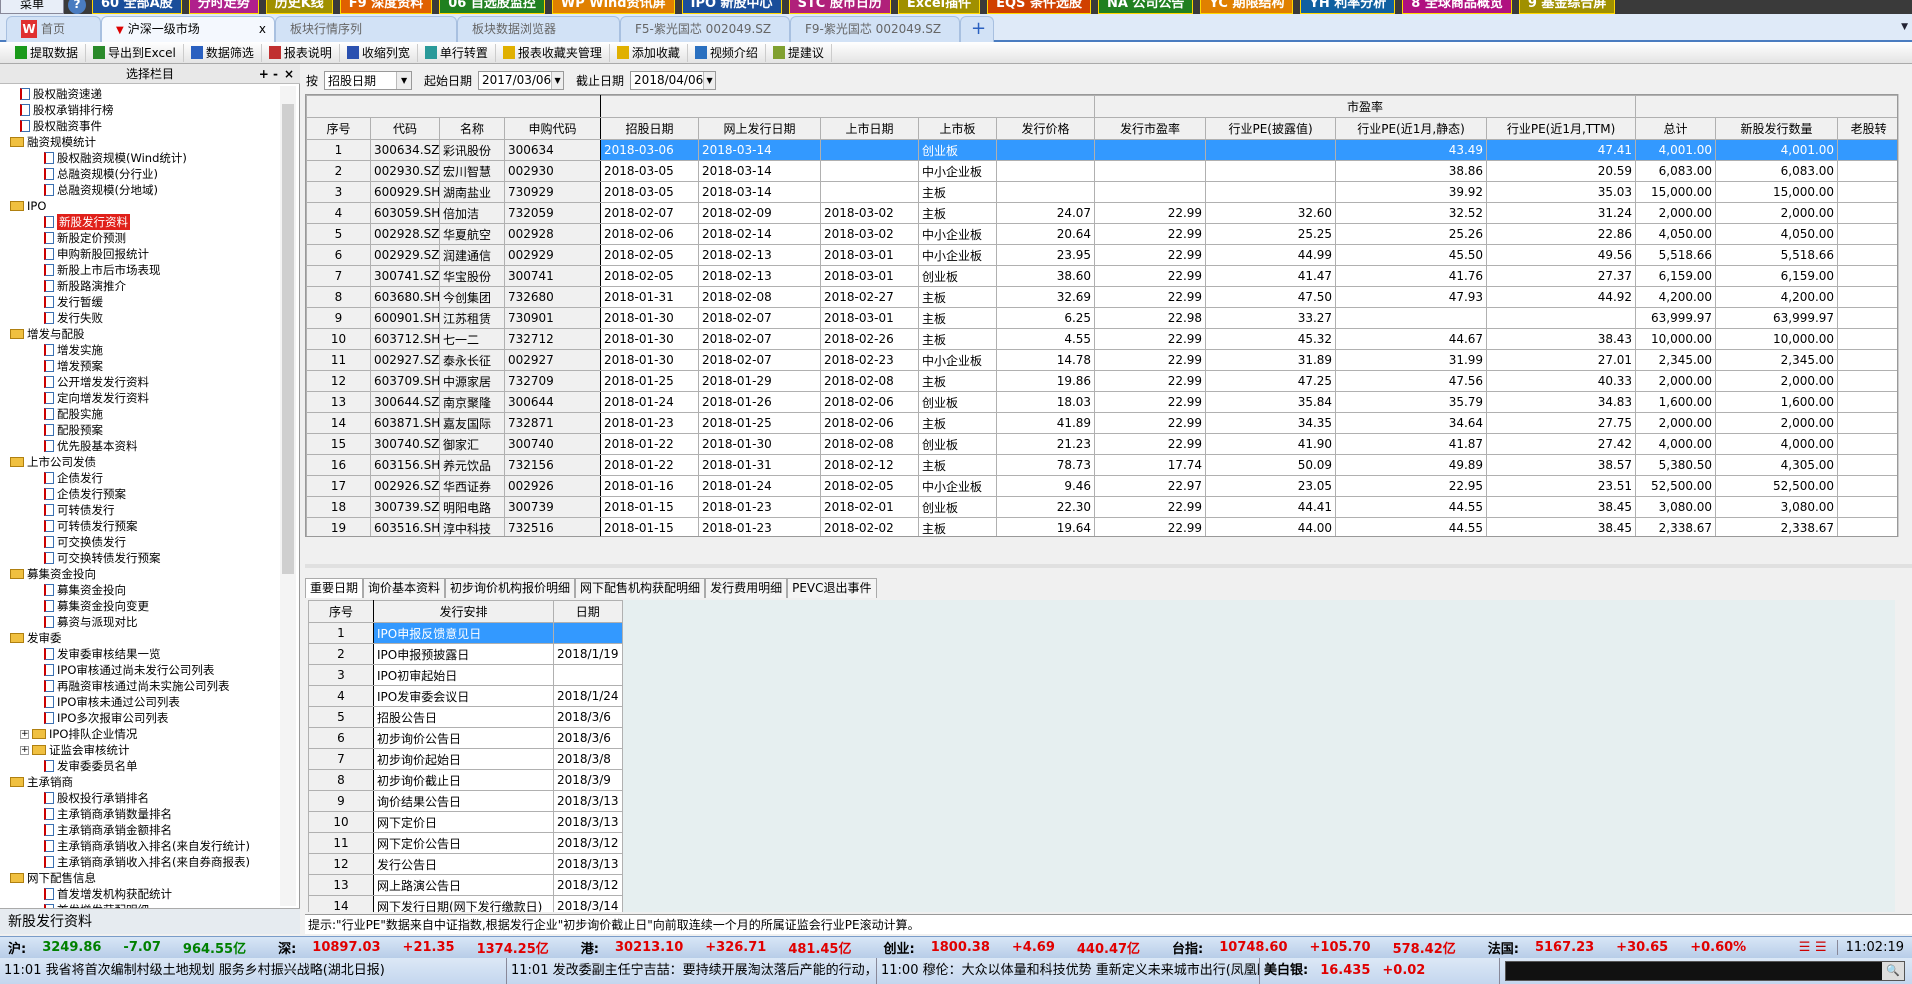  What do you see at coordinates (115, 158) in the screenshot?
I see `sidebar-item: 股权融资规模(Wind统计)` at bounding box center [115, 158].